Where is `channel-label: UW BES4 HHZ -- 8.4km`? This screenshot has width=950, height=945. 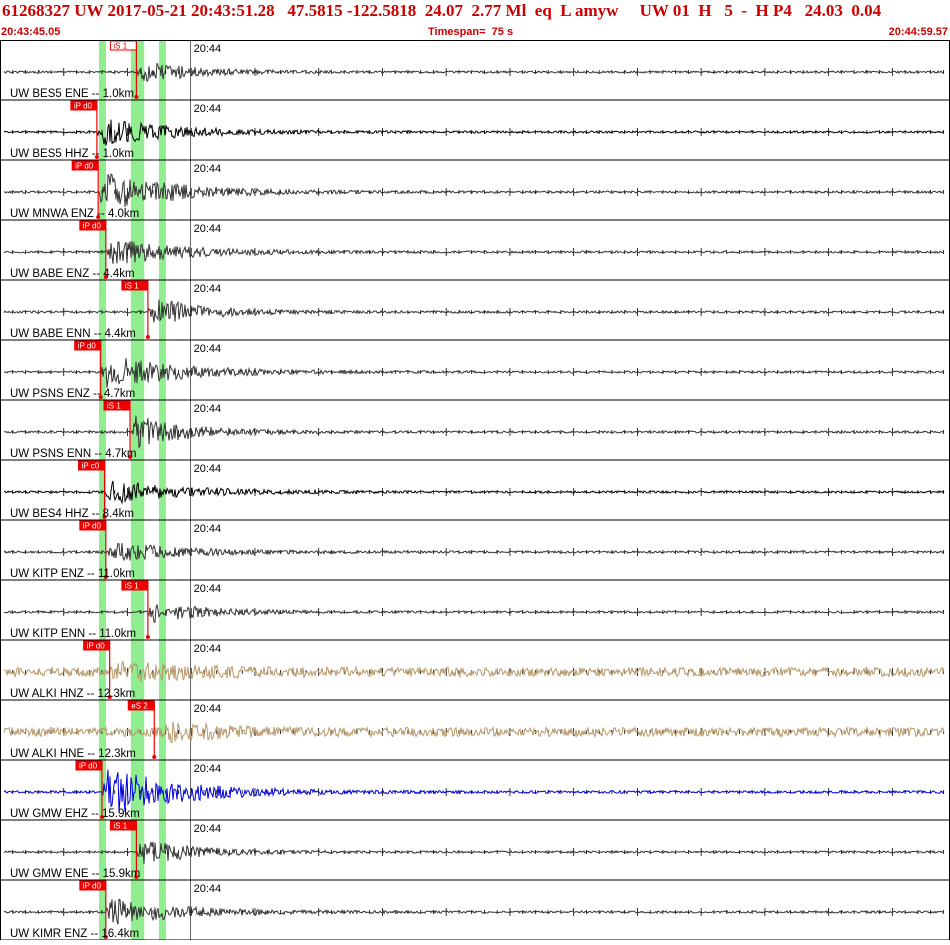
channel-label: UW BES4 HHZ -- 8.4km is located at coordinates (72, 514).